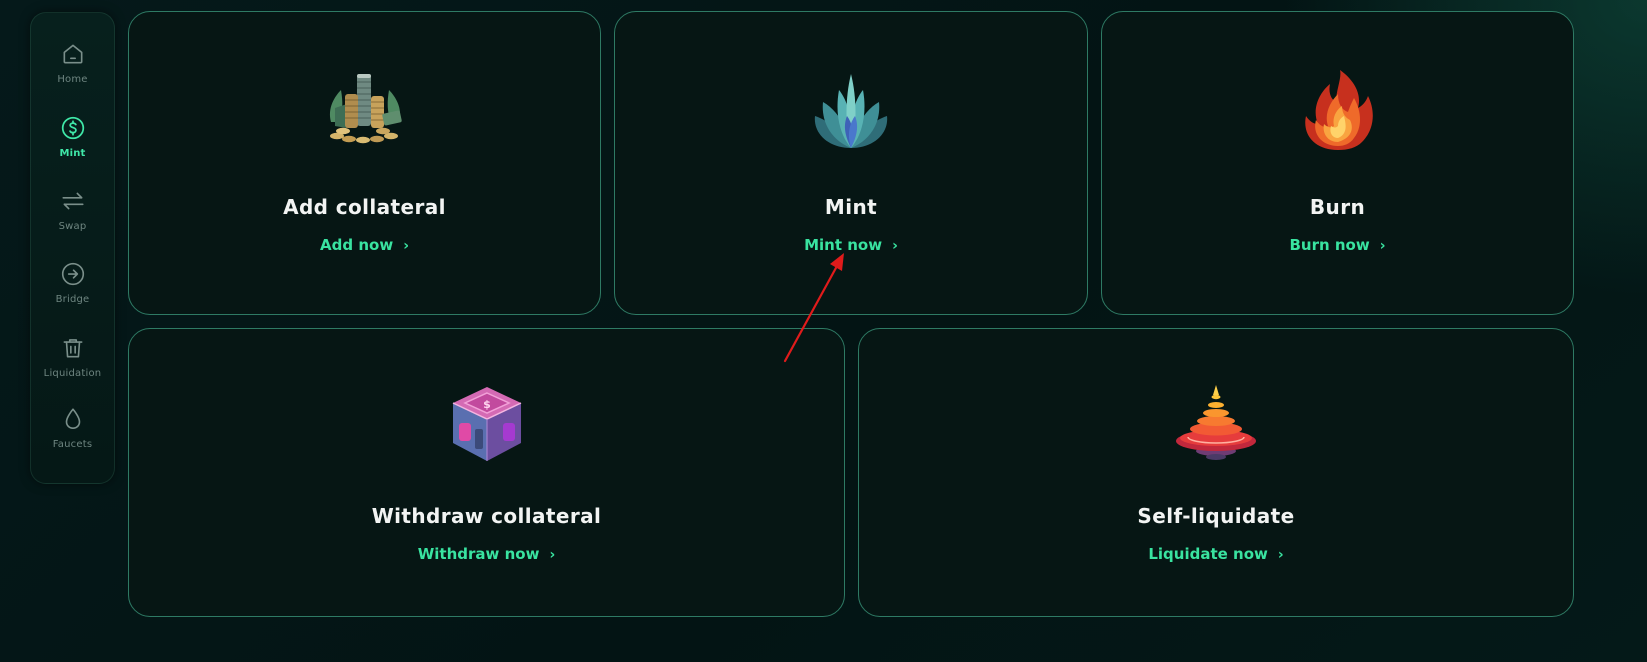 Image resolution: width=1647 pixels, height=662 pixels. Describe the element at coordinates (72, 373) in the screenshot. I see `sidebar-item-label: Liquidation` at that location.